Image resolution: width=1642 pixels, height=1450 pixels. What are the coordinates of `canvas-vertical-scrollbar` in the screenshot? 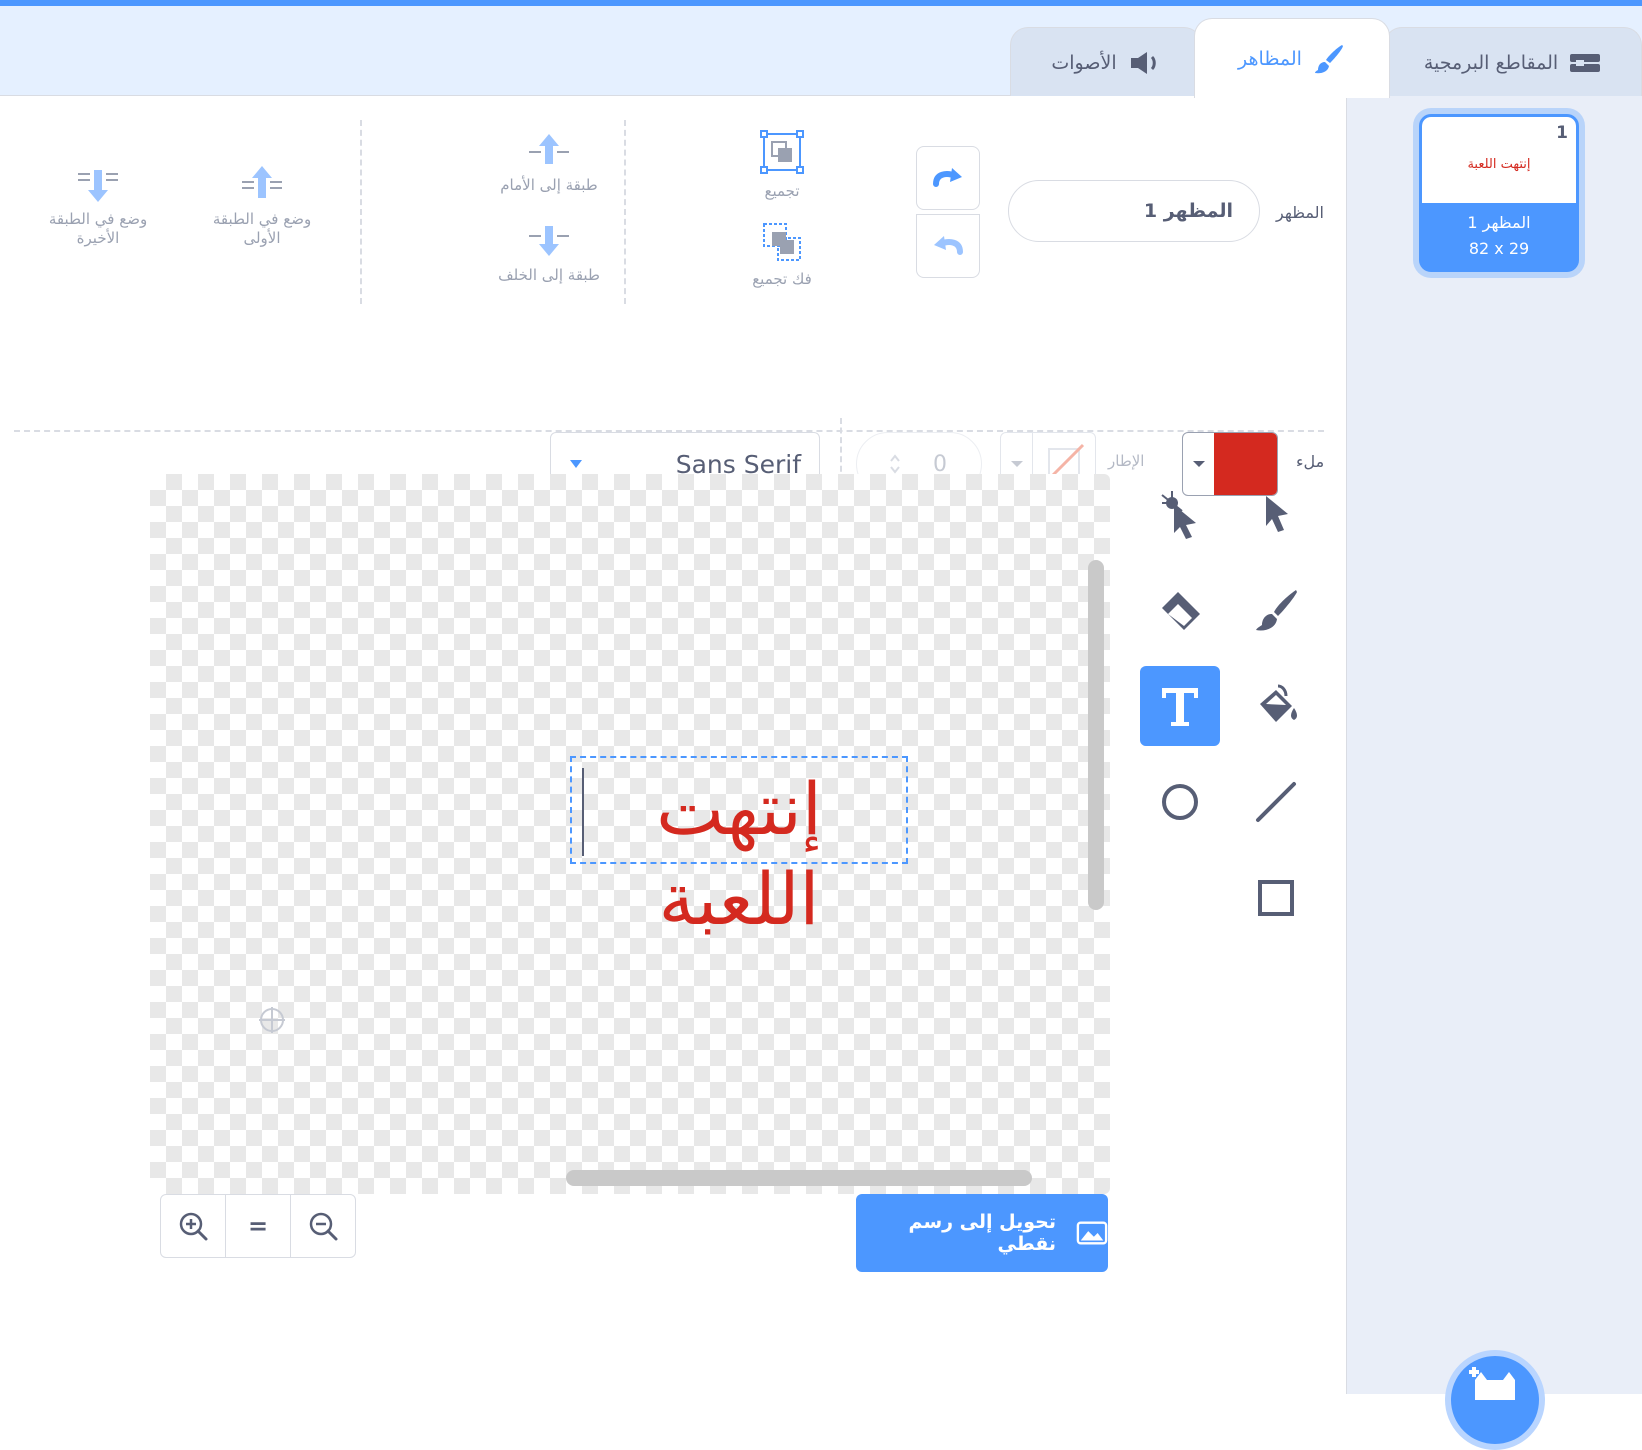 It's located at (1096, 735).